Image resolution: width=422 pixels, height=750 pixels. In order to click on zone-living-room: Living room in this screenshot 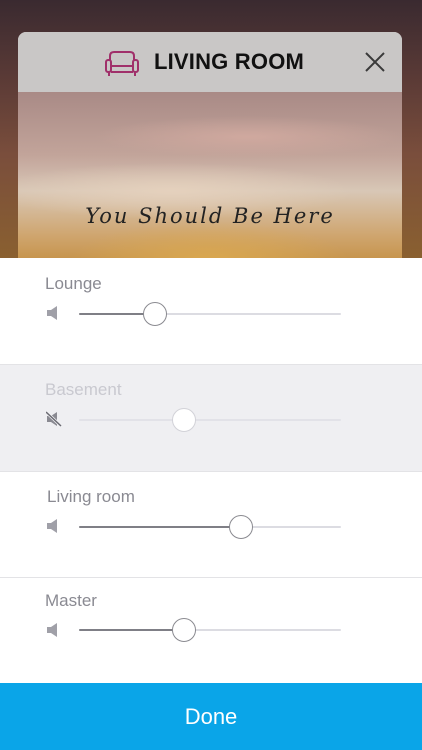, I will do `click(211, 525)`.